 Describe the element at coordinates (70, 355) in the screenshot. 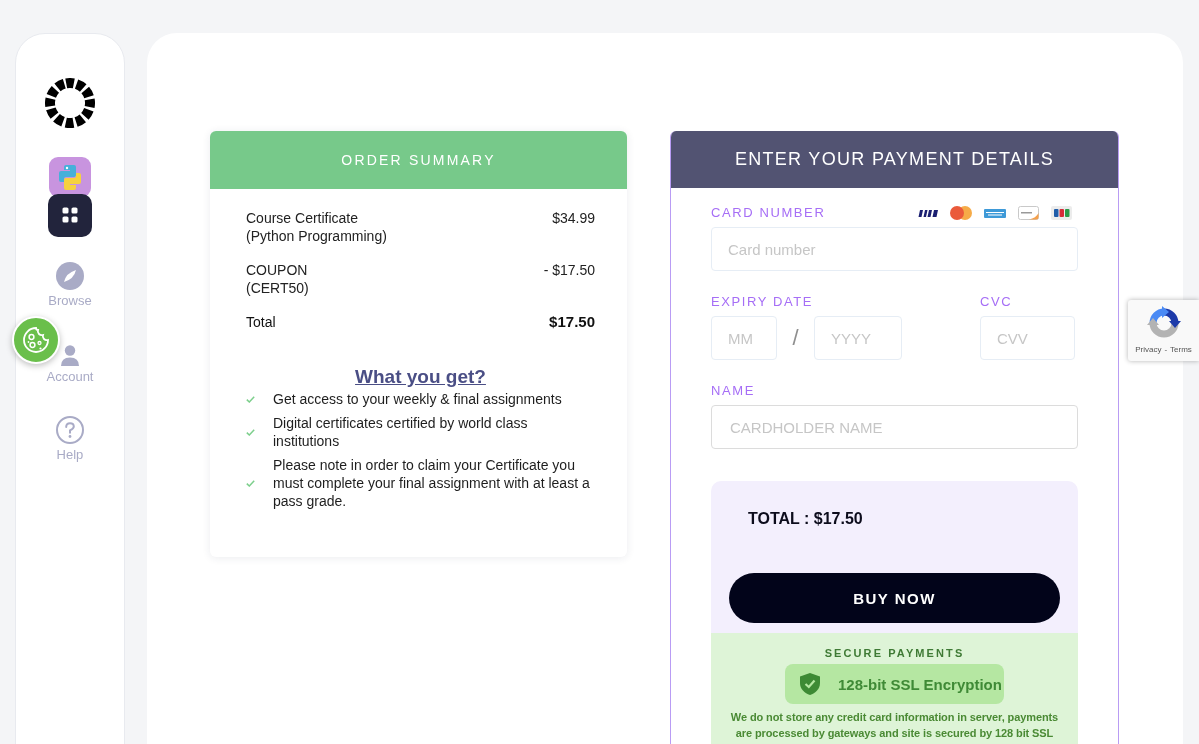

I see `person-icon` at that location.